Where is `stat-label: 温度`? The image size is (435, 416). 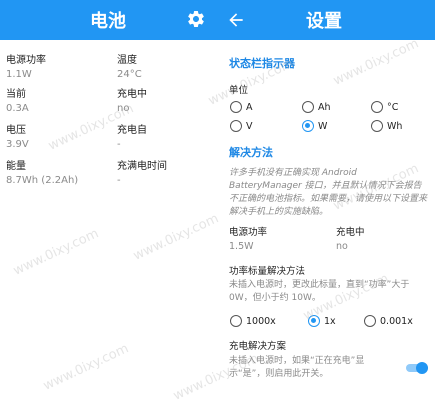 stat-label: 温度 is located at coordinates (127, 60).